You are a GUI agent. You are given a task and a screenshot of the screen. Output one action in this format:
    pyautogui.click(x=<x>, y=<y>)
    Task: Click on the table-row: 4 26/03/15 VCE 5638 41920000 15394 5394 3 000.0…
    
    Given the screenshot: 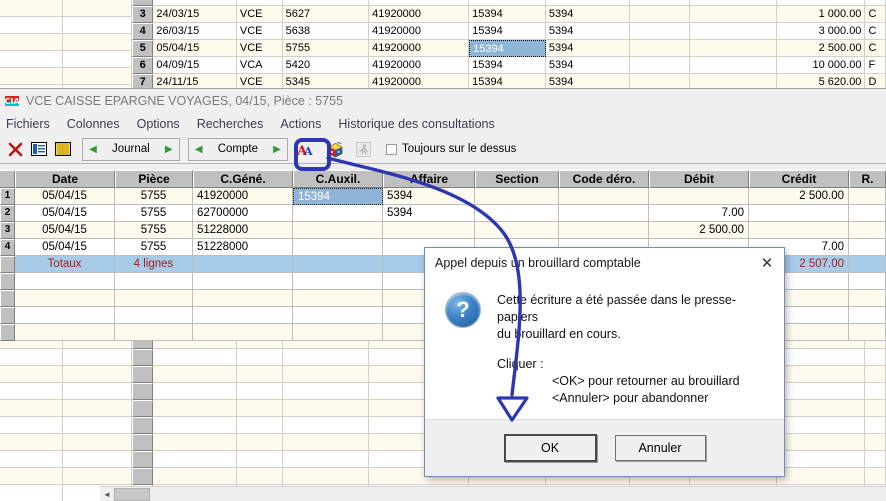 What is the action you would take?
    pyautogui.click(x=509, y=31)
    